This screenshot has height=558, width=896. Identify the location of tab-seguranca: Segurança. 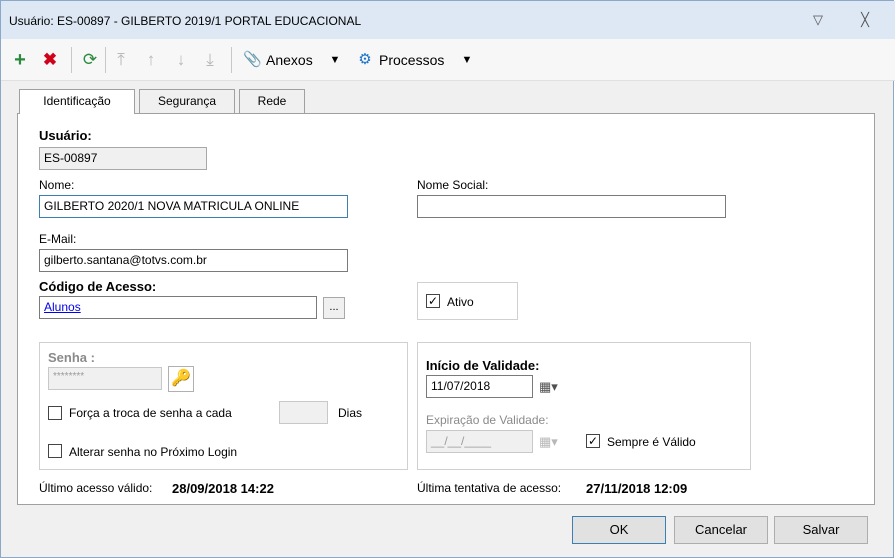
(187, 101).